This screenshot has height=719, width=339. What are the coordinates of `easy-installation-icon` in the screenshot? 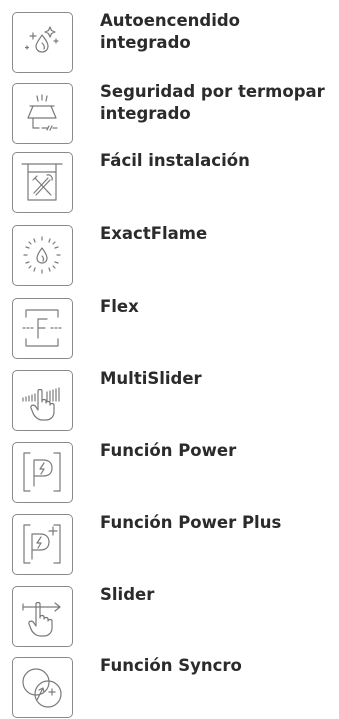 It's located at (42, 182).